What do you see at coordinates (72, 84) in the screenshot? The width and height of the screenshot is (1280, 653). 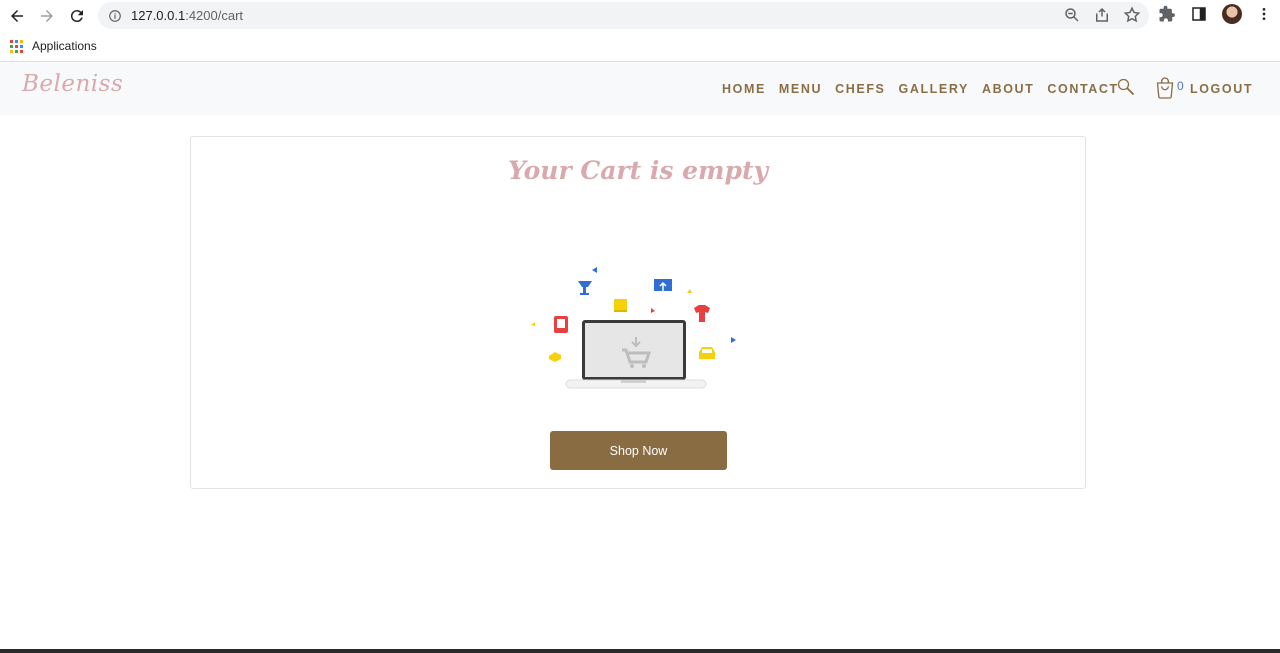 I see `brand-logo: Beleniss` at bounding box center [72, 84].